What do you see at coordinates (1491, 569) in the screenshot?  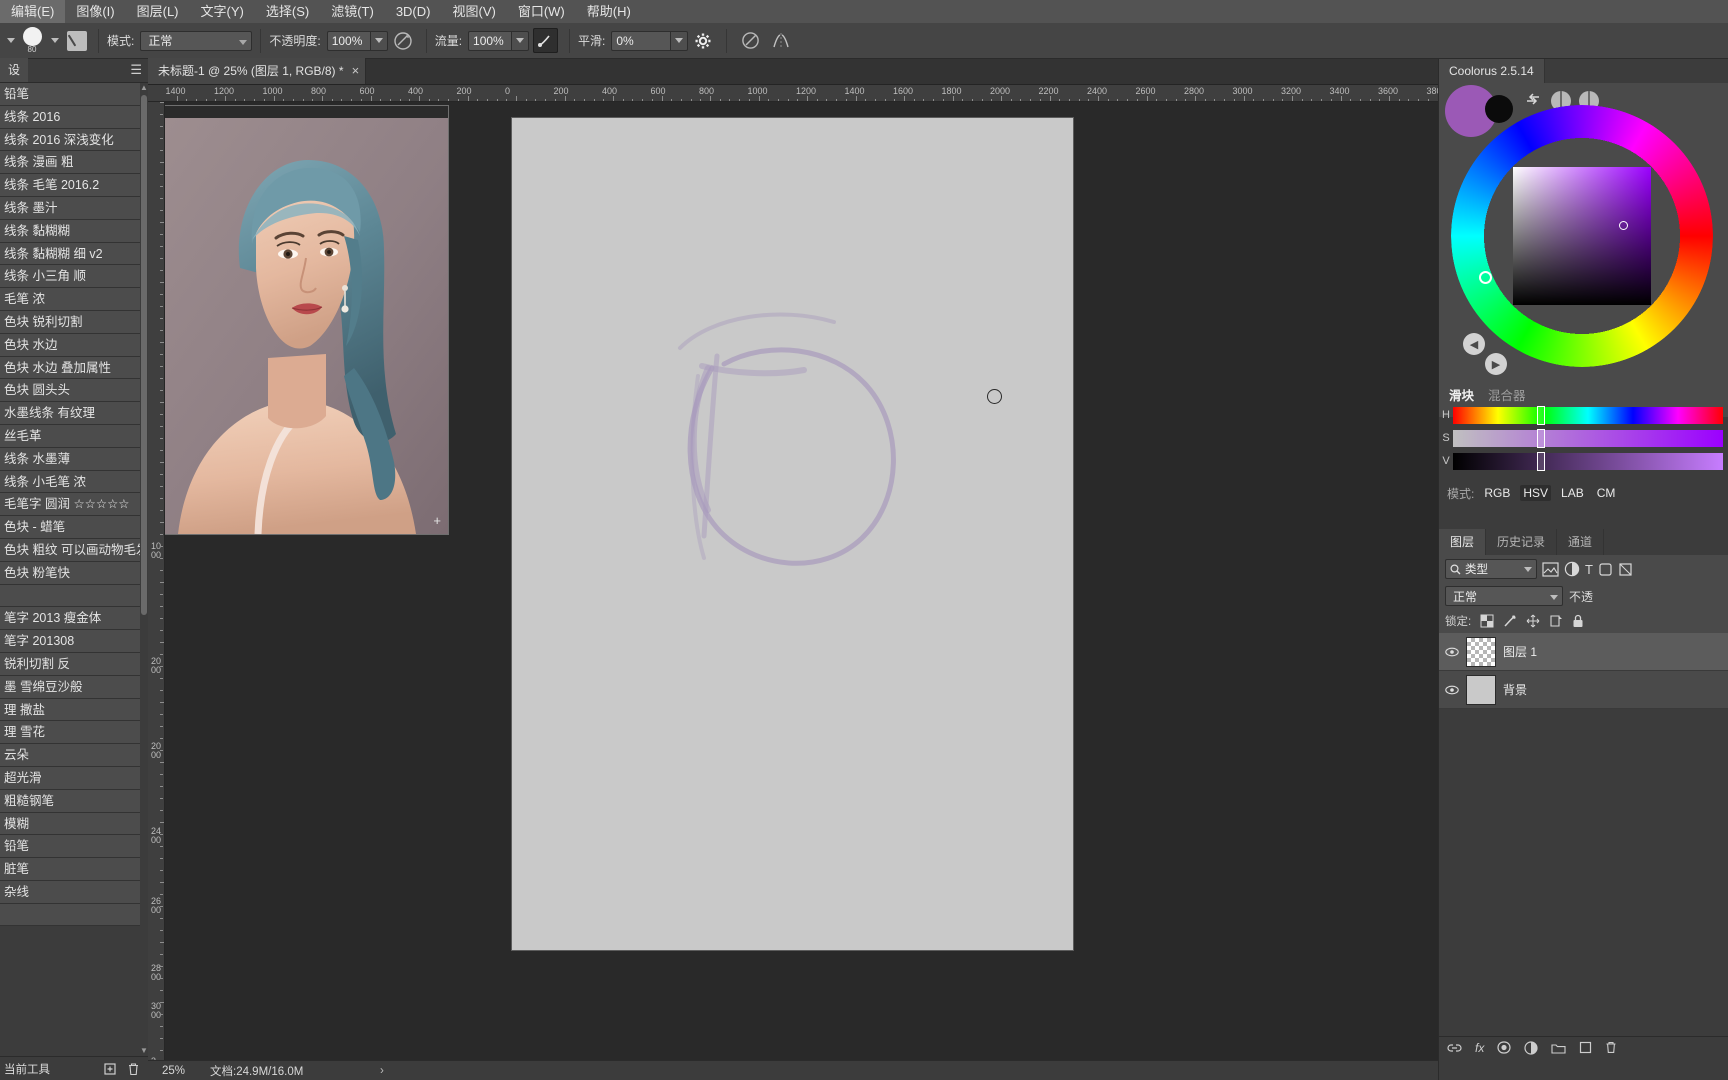 I see `layer-kind-select: 类型` at bounding box center [1491, 569].